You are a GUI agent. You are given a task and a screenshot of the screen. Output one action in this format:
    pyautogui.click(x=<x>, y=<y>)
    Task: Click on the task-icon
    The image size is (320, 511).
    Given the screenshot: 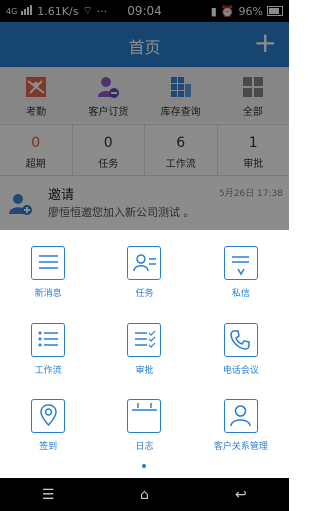 What is the action you would take?
    pyautogui.click(x=144, y=263)
    